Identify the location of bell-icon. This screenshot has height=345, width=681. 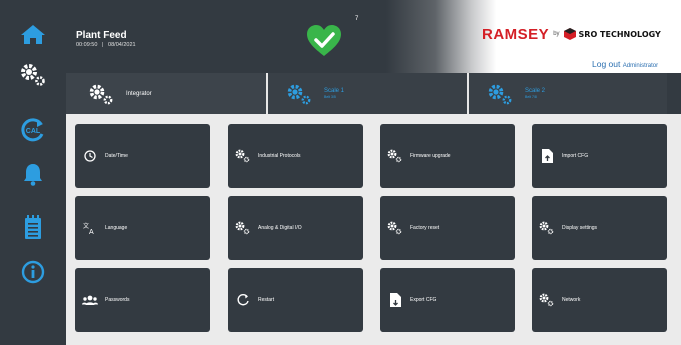
(33, 175).